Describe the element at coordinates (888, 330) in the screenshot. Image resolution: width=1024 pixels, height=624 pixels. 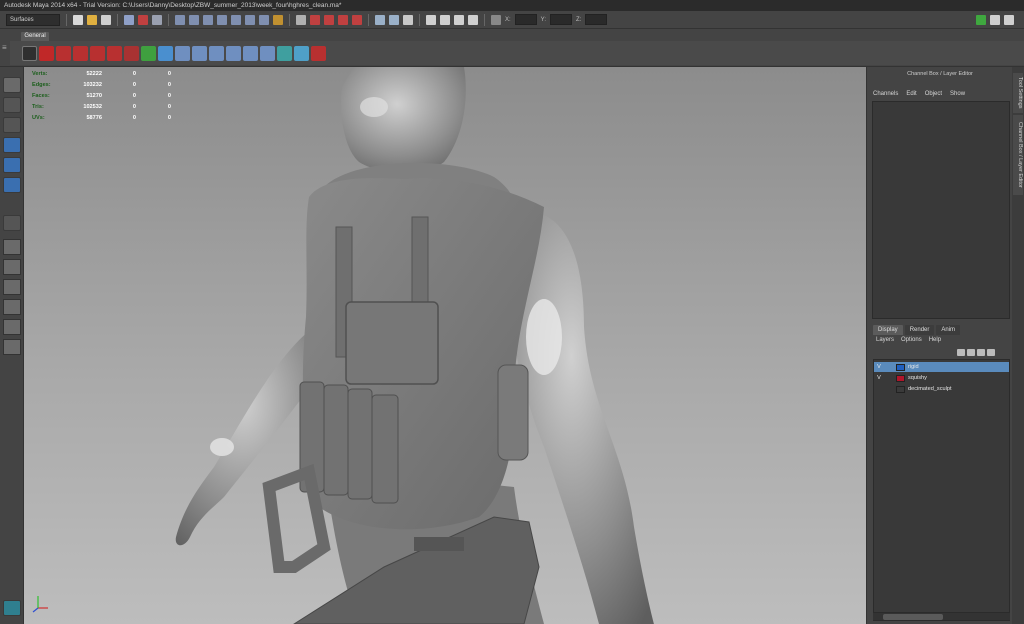
I see `tab-display: Display` at that location.